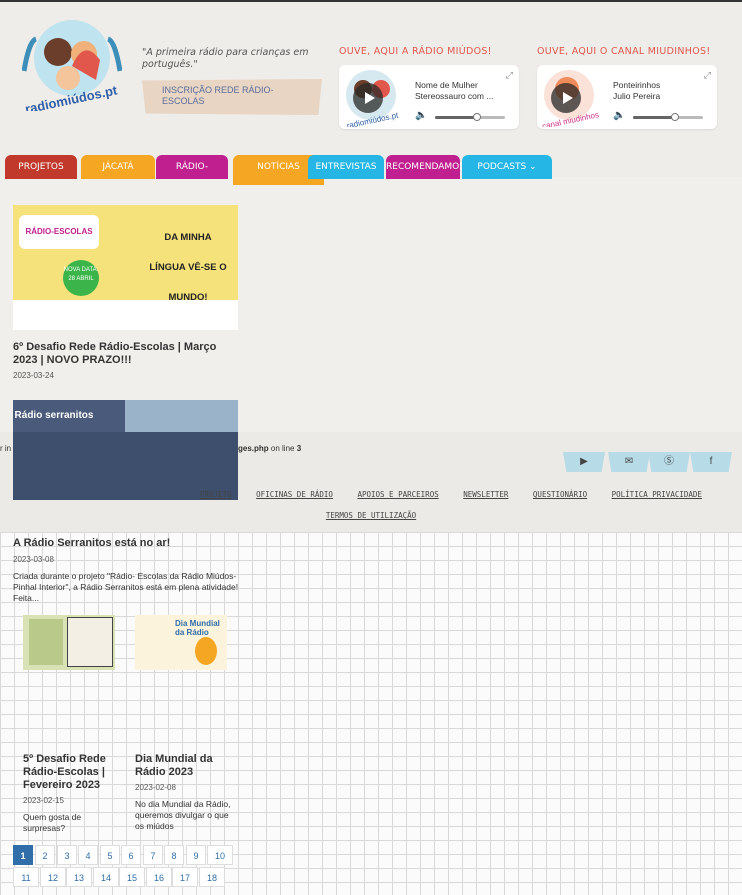 This screenshot has height=895, width=742. What do you see at coordinates (125, 543) in the screenshot?
I see `post-title: A Rádio Serranitos está no ar!` at bounding box center [125, 543].